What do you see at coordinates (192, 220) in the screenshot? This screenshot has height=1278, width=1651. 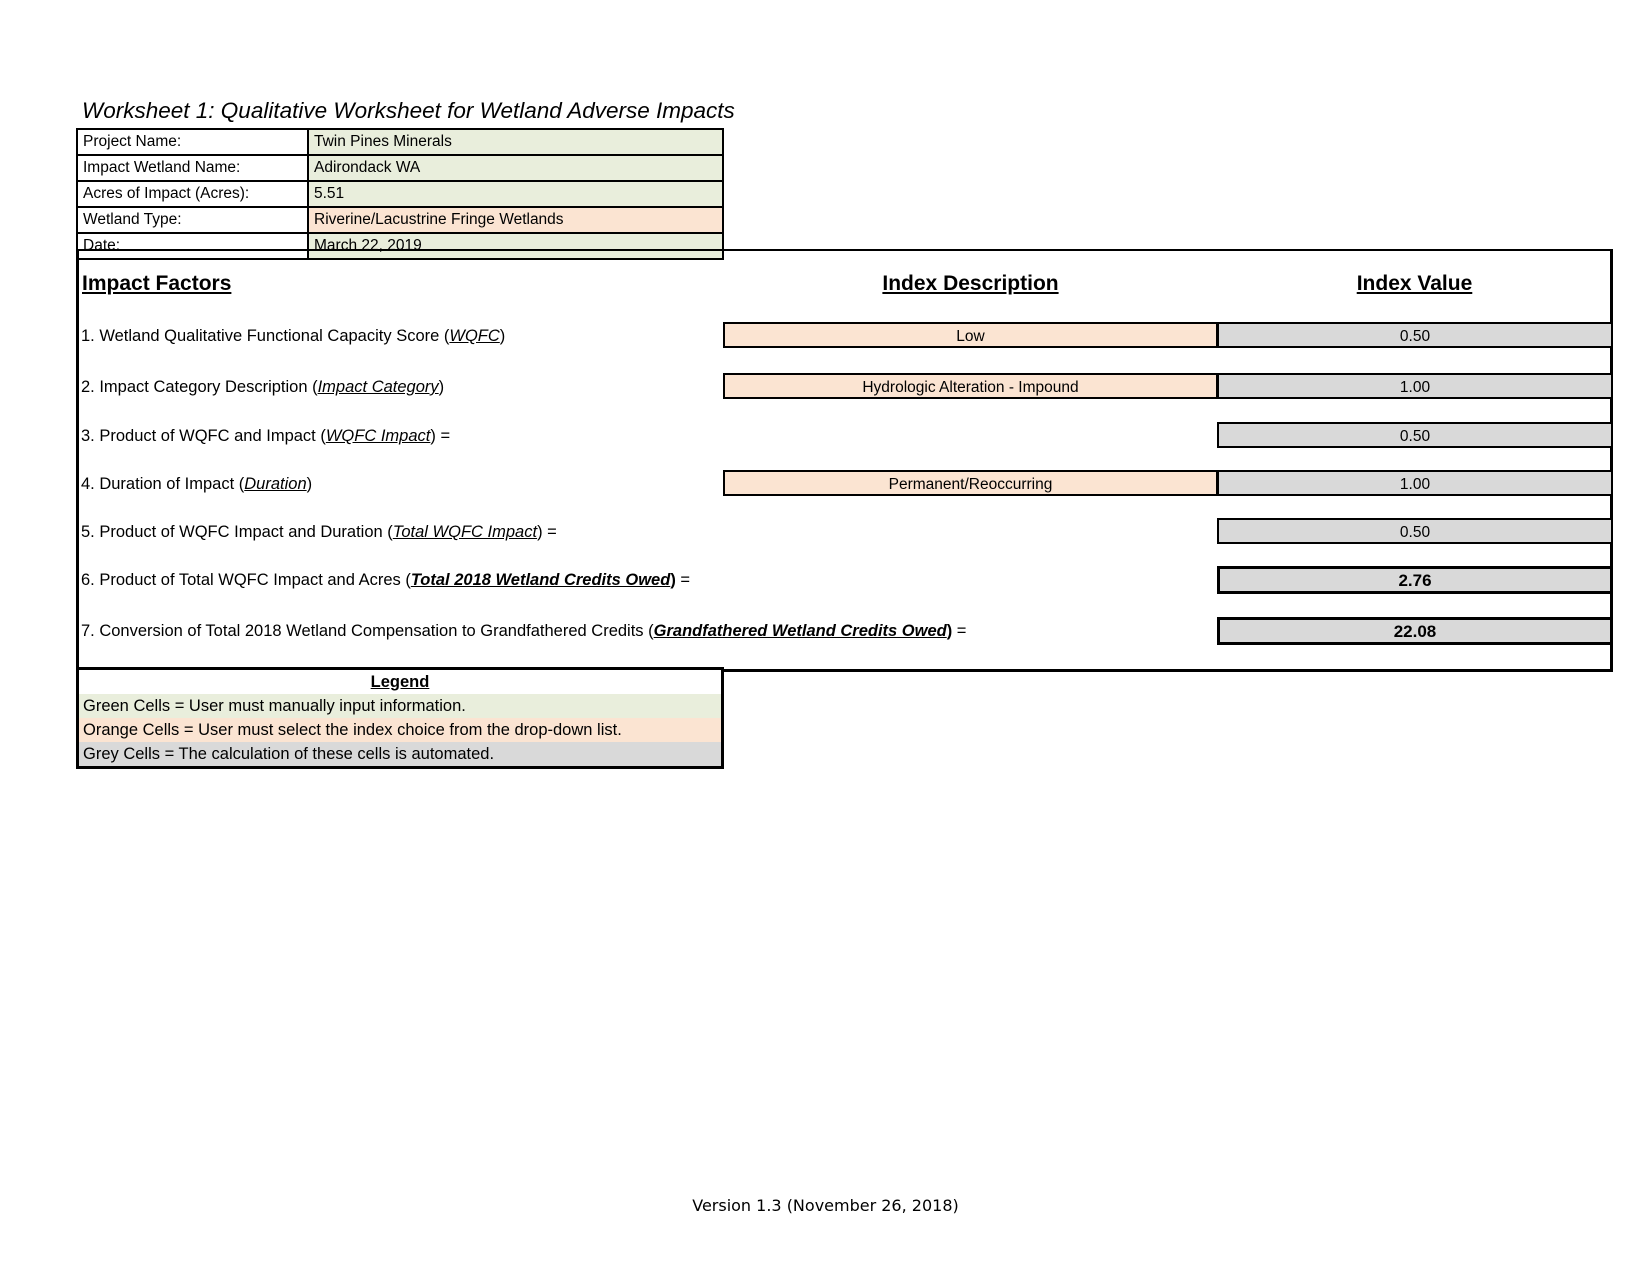 I see `info-label-wetland-type: Wetland Type:` at bounding box center [192, 220].